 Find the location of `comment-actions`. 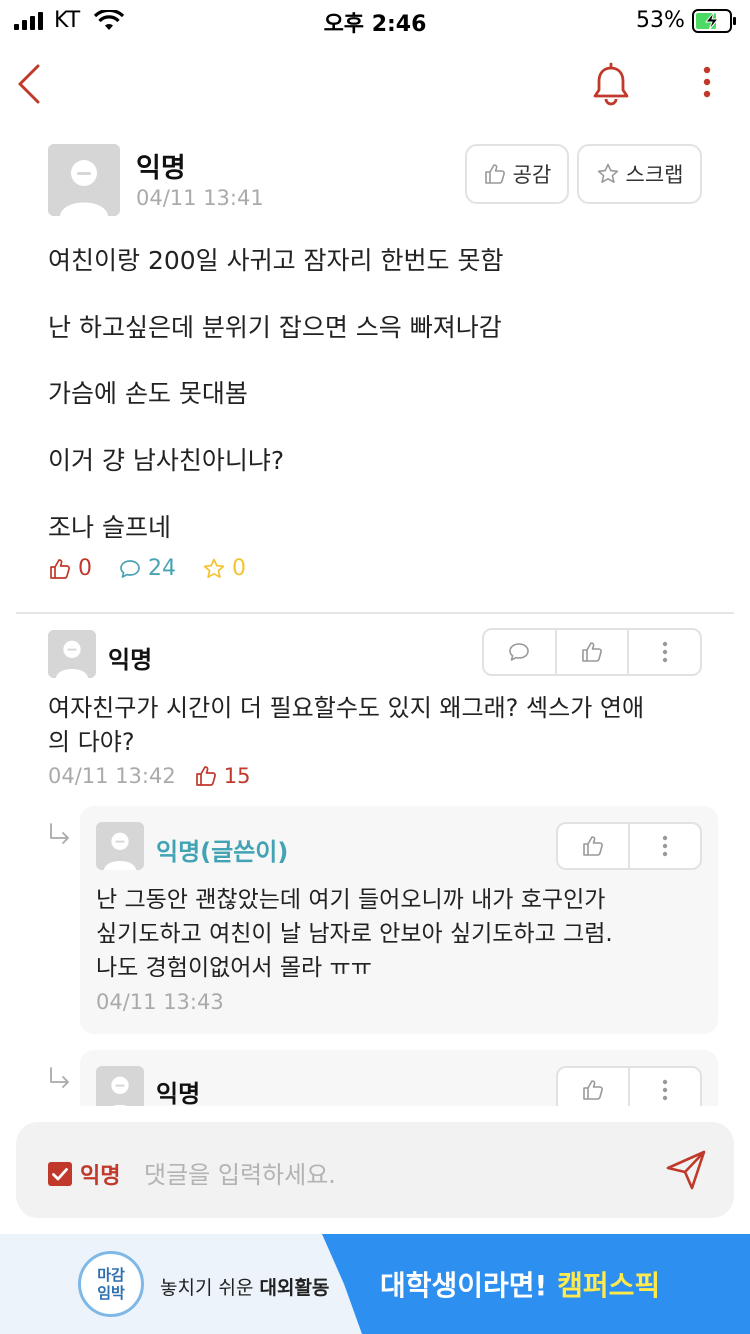

comment-actions is located at coordinates (592, 652).